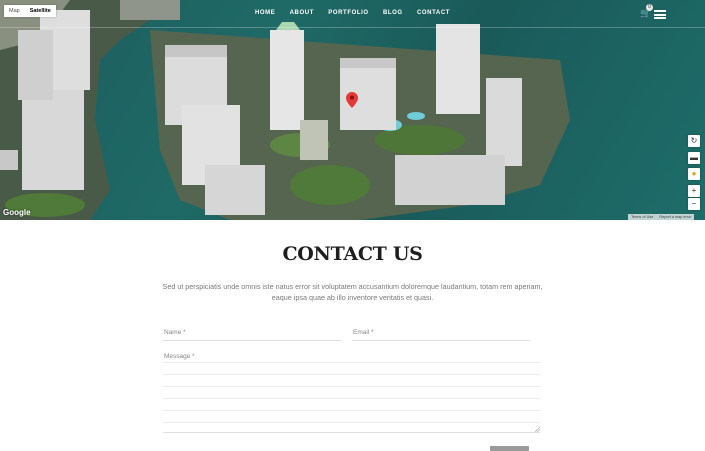 This screenshot has height=451, width=705. I want to click on name-label: Name *, so click(175, 332).